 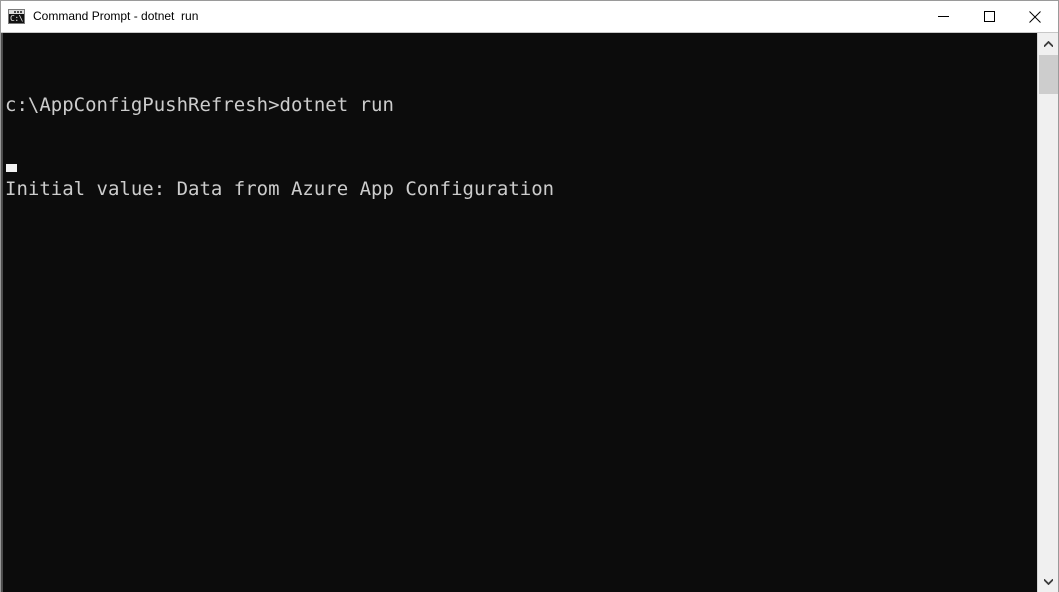 I want to click on scroll-down-button, so click(x=1048, y=581).